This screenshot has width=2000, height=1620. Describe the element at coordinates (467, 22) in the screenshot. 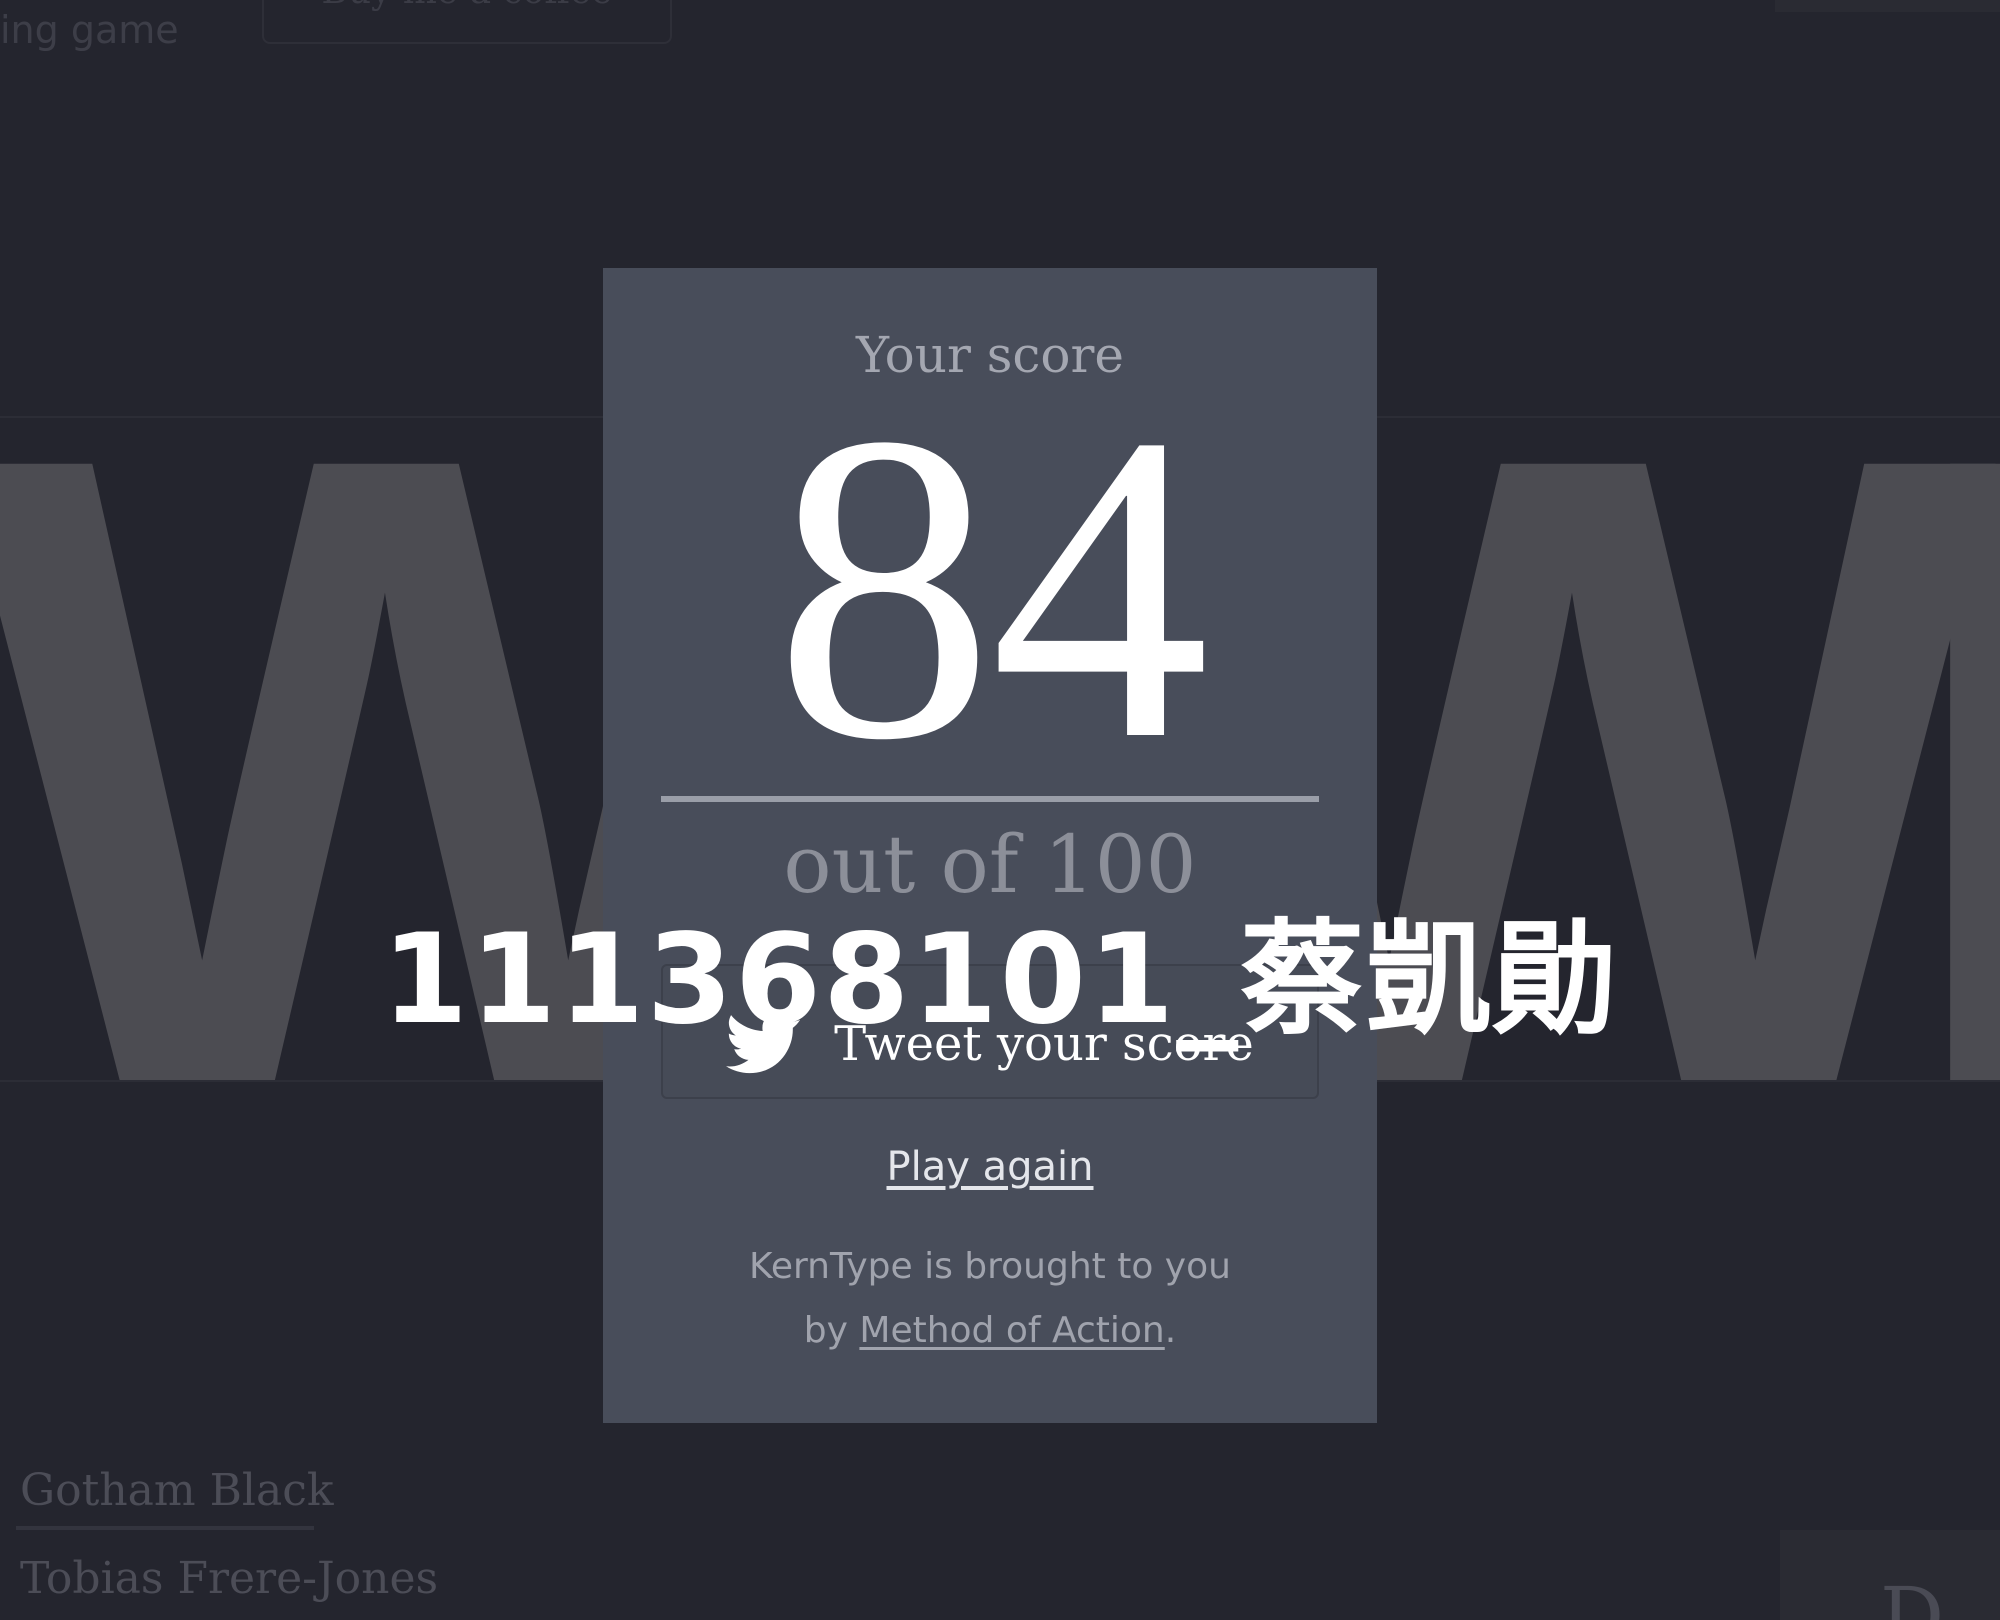

I see `buy-me-a-coffee-button: Buy me a coffee` at that location.